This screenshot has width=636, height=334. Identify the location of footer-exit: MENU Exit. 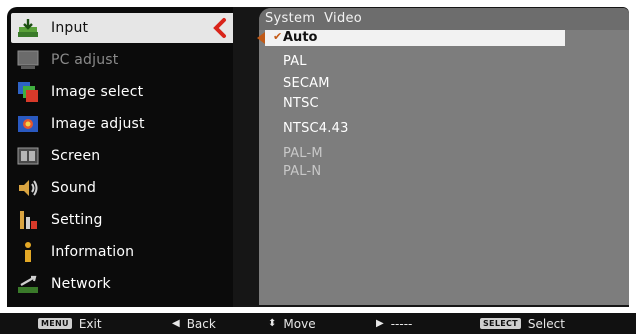
(70, 323).